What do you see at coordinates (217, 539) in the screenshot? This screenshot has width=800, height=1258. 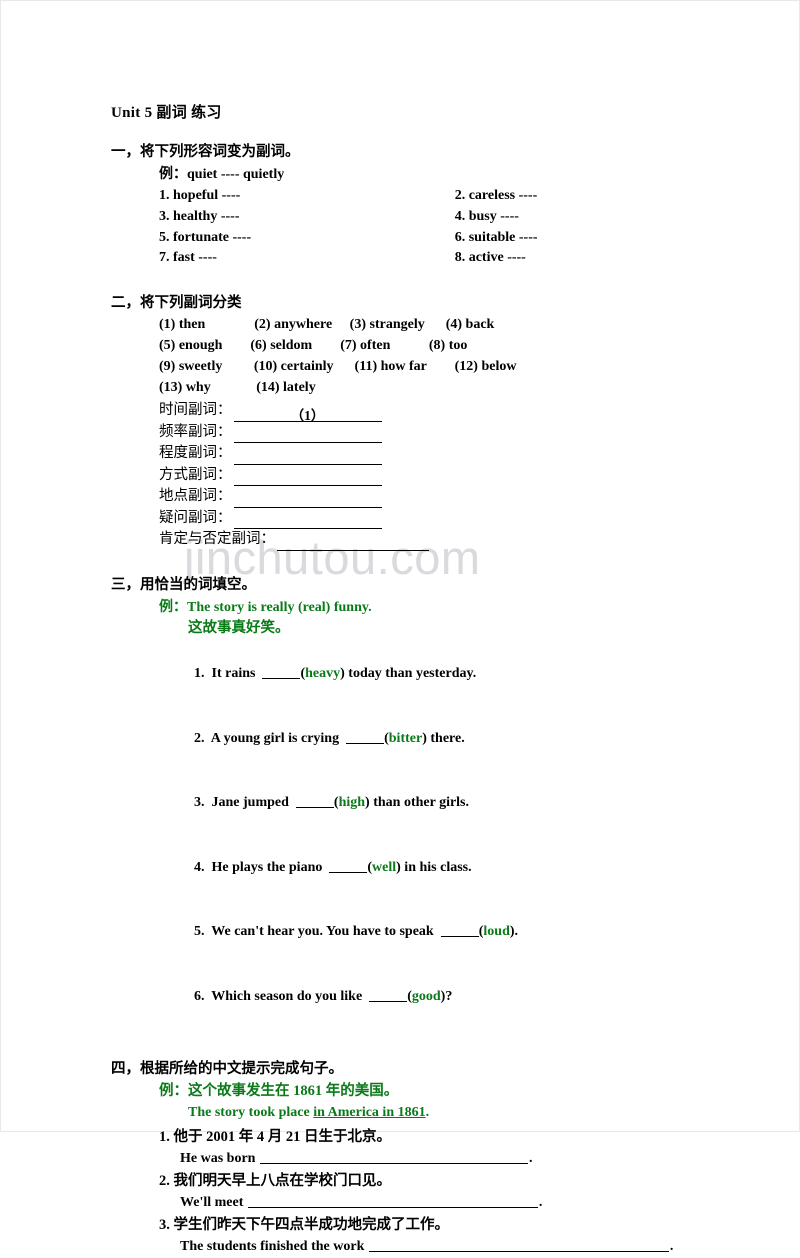 I see `category-label: 肯定与否定副词：` at bounding box center [217, 539].